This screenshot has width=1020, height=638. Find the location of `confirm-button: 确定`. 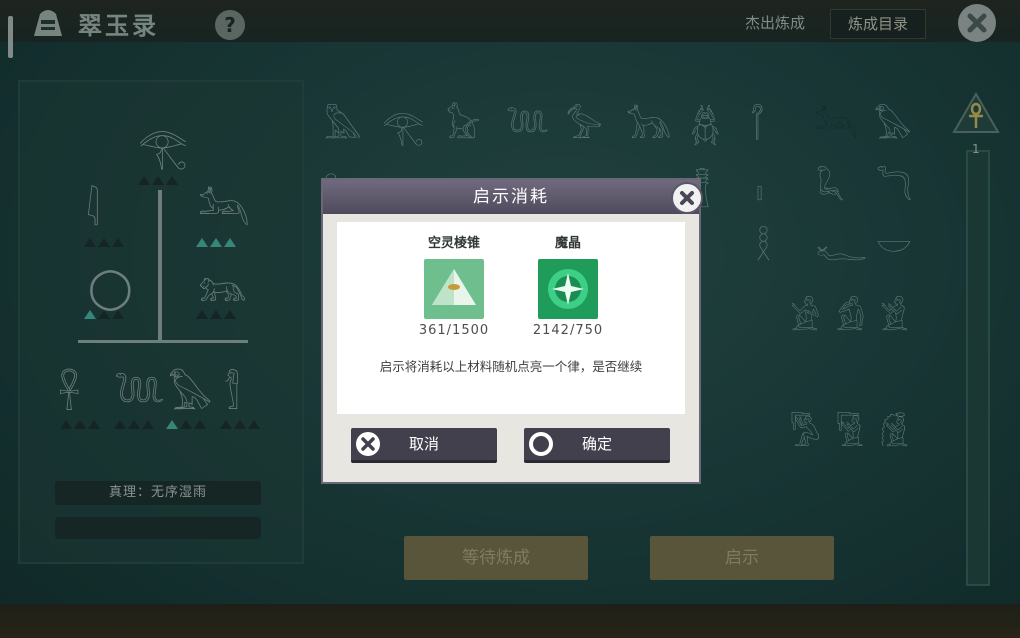

confirm-button: 确定 is located at coordinates (597, 445).